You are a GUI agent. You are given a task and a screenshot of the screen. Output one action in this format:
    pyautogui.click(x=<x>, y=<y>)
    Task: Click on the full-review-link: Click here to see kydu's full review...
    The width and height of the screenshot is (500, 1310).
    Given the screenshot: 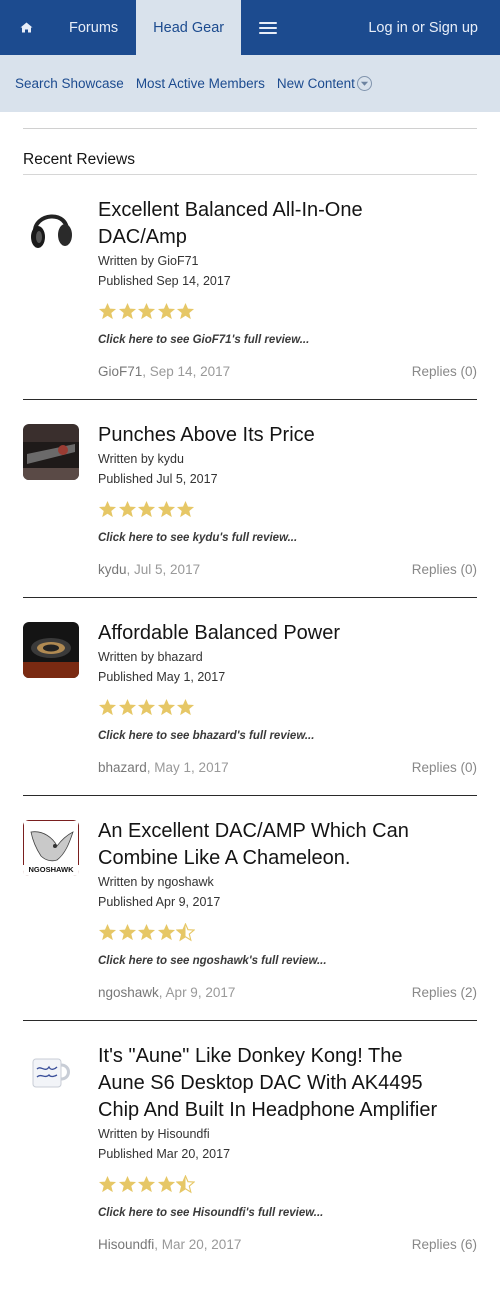 What is the action you would take?
    pyautogui.click(x=287, y=538)
    